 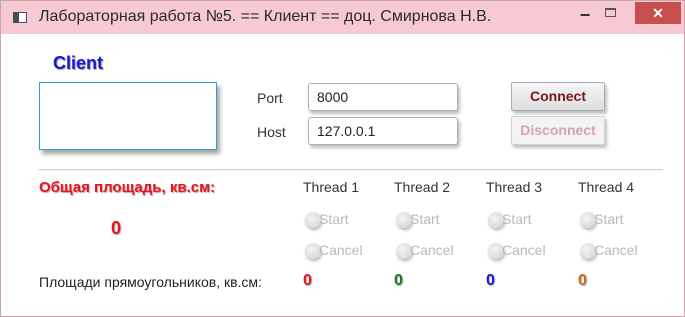 What do you see at coordinates (383, 97) in the screenshot?
I see `port-input` at bounding box center [383, 97].